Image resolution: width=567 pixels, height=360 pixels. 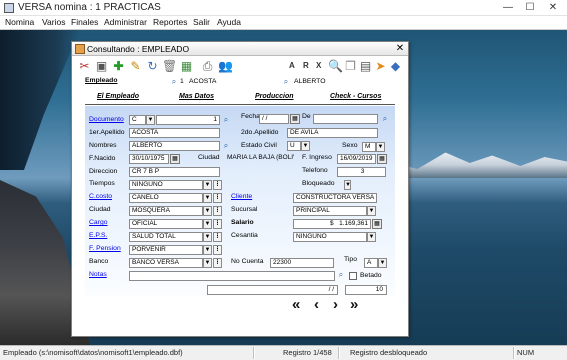 I want to click on documento-type-dropdown: ▼, so click(x=150, y=120).